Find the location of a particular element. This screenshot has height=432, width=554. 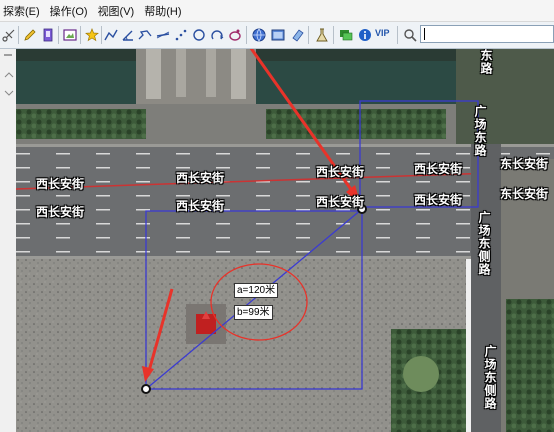

menu-operate: 操作(O) is located at coordinates (71, 11).